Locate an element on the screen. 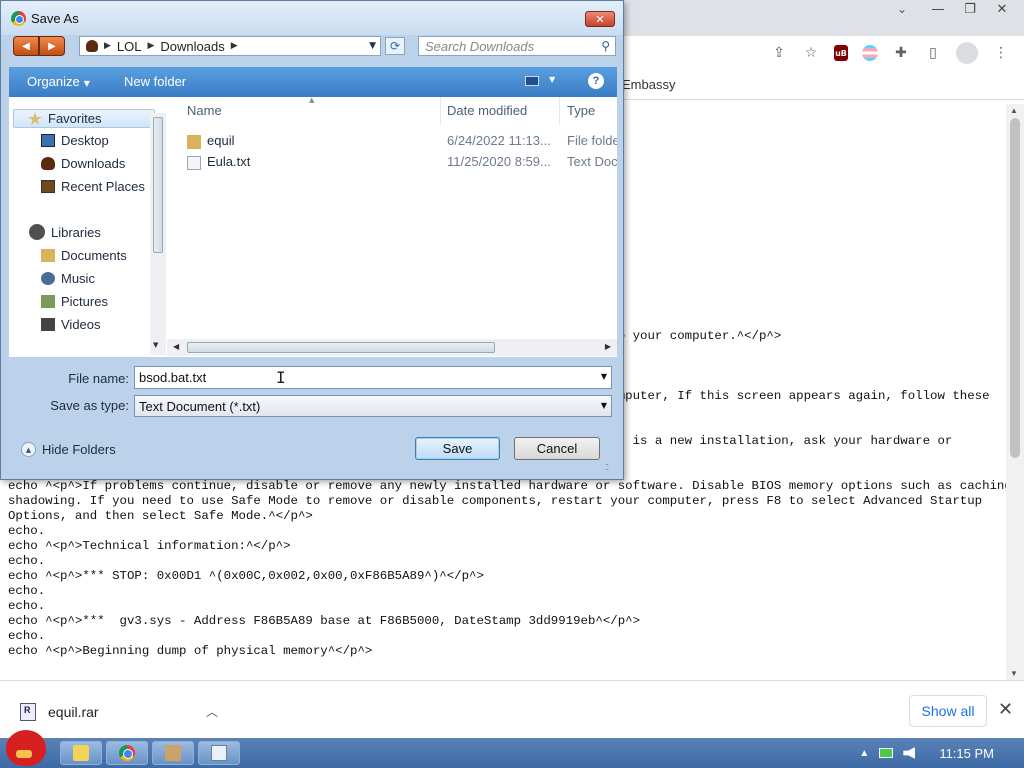  nav-videos-label: Videos is located at coordinates (81, 324).